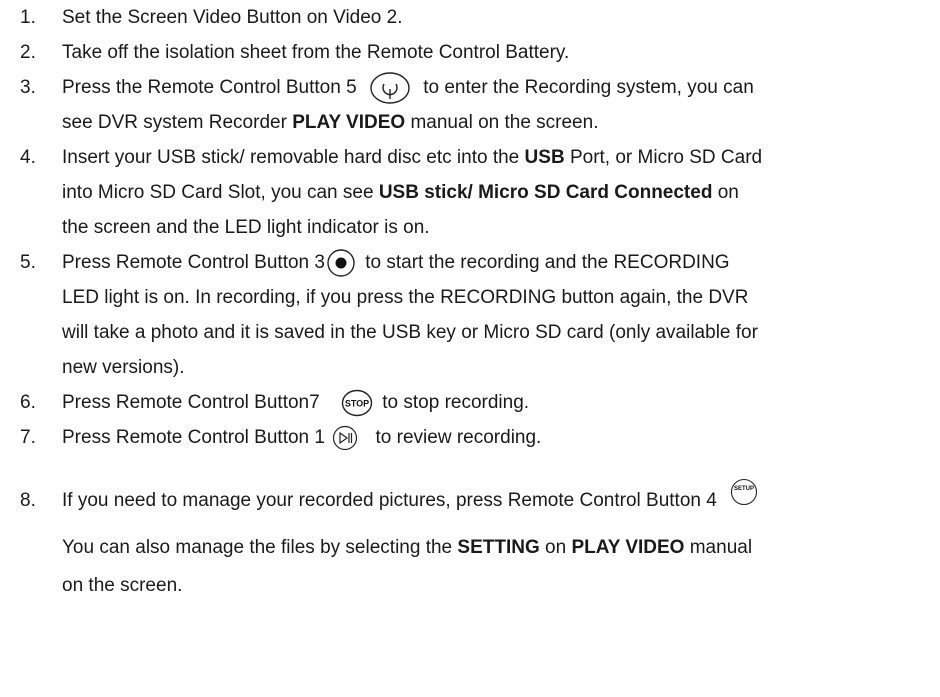  What do you see at coordinates (498, 547) in the screenshot?
I see `bold-term: SETTING` at bounding box center [498, 547].